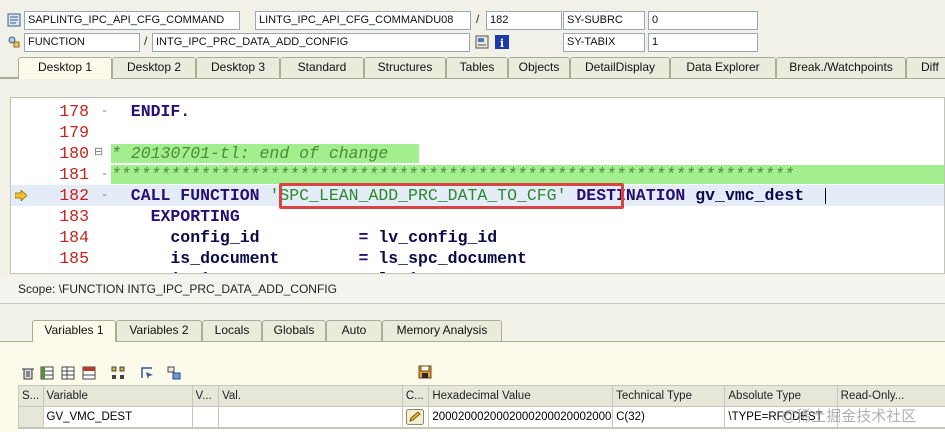 The width and height of the screenshot is (945, 432). I want to click on tab-structures: Structures, so click(405, 67).